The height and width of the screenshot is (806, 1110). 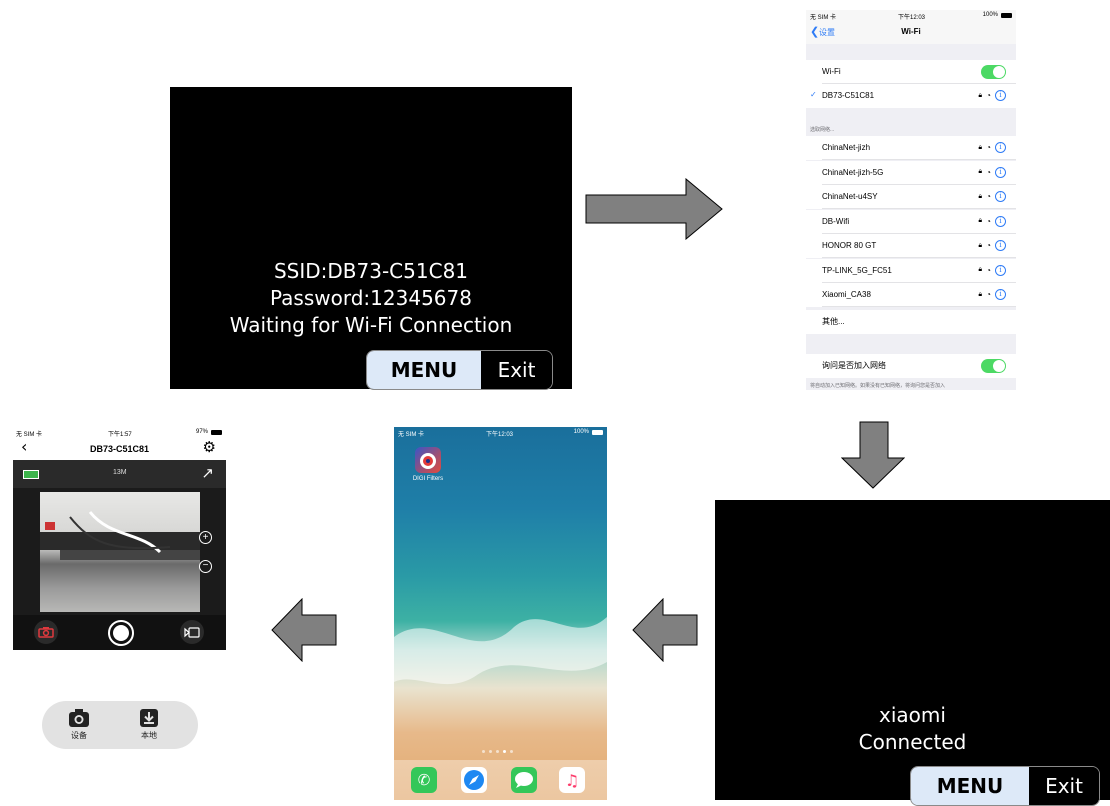 I want to click on wifi-toggle, so click(x=993, y=72).